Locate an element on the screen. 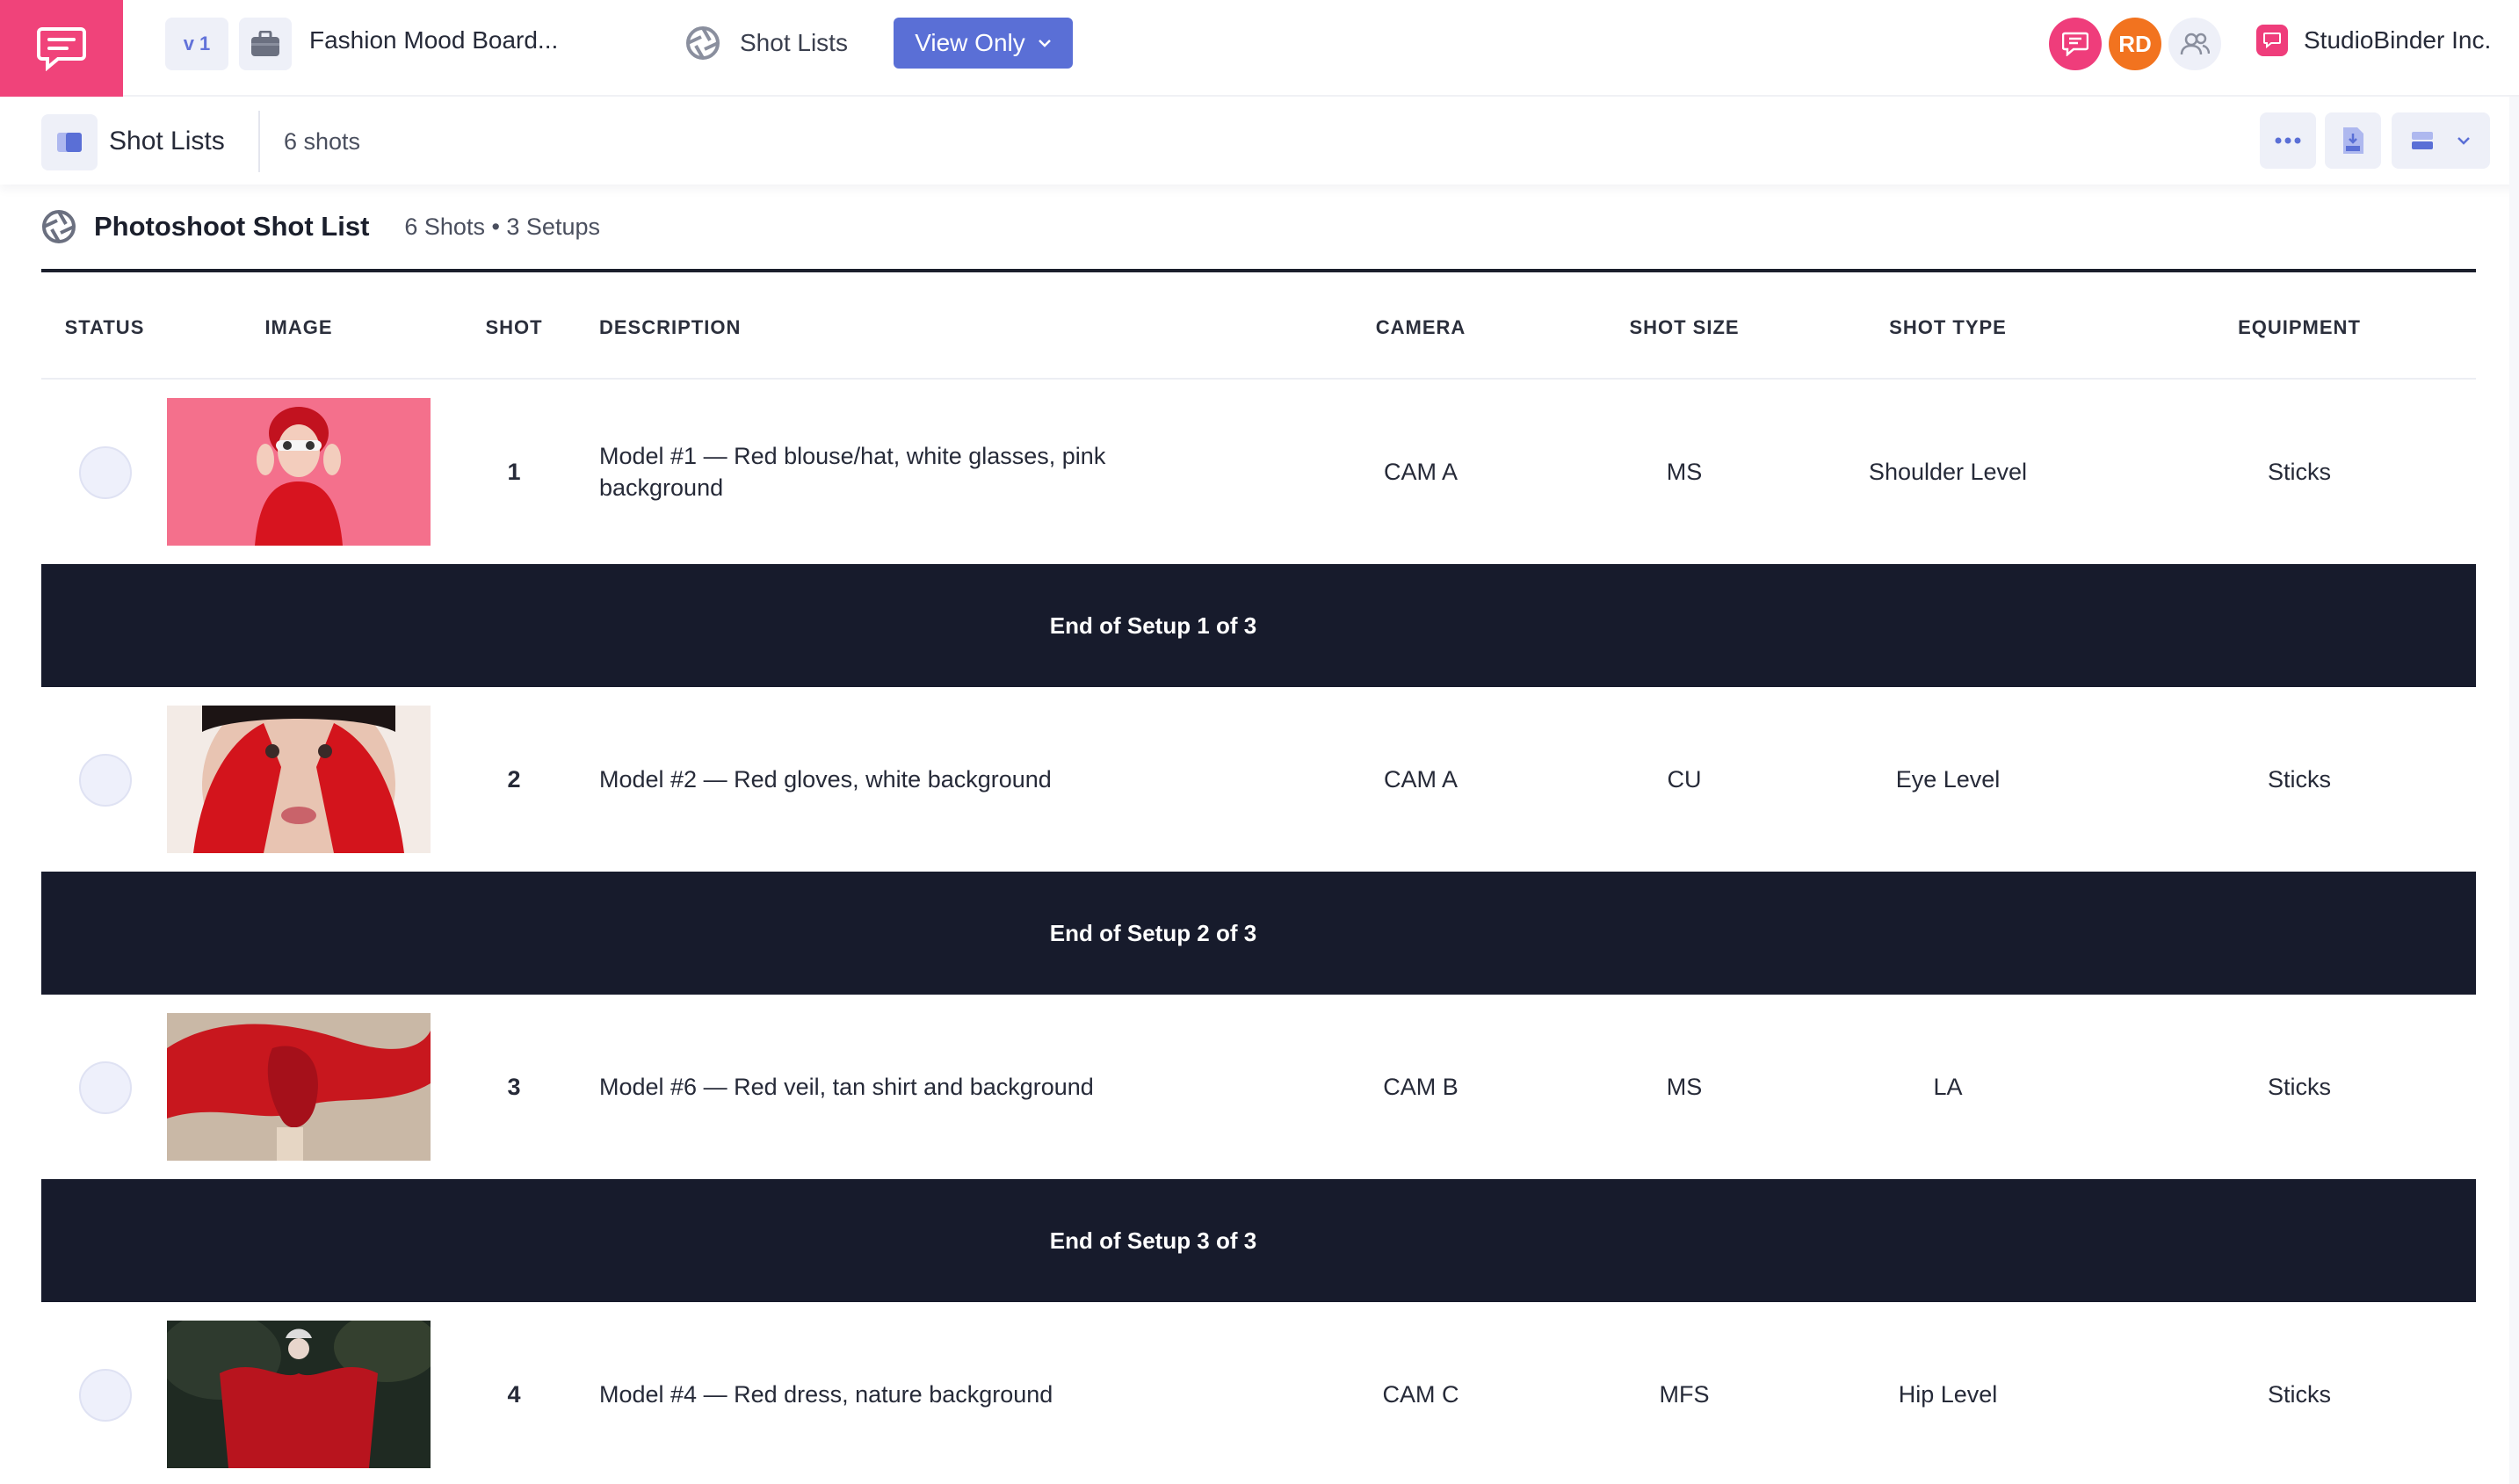 The image size is (2519, 1484). pdf-icon is located at coordinates (2353, 141).